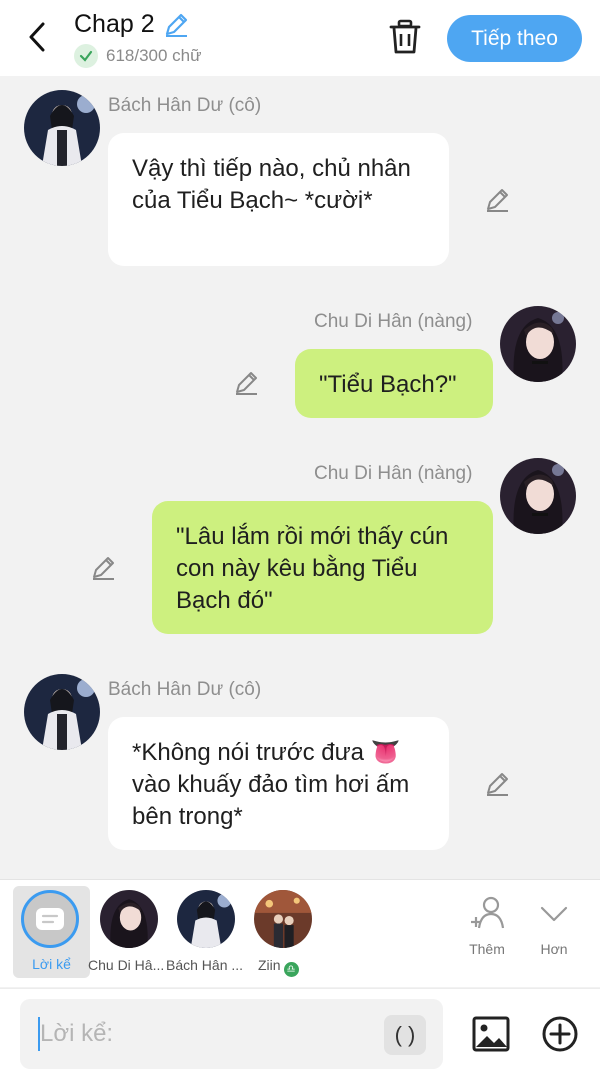 The width and height of the screenshot is (600, 1079). I want to click on chapter-title-text: Chap 2, so click(114, 24).